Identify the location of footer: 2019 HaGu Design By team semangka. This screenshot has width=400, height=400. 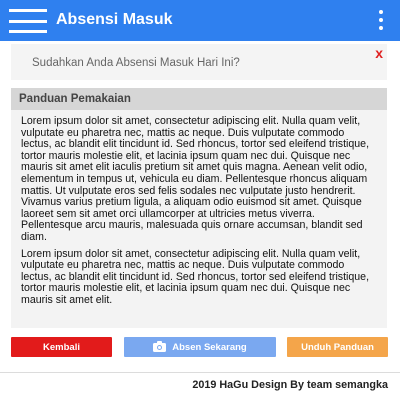
(200, 386).